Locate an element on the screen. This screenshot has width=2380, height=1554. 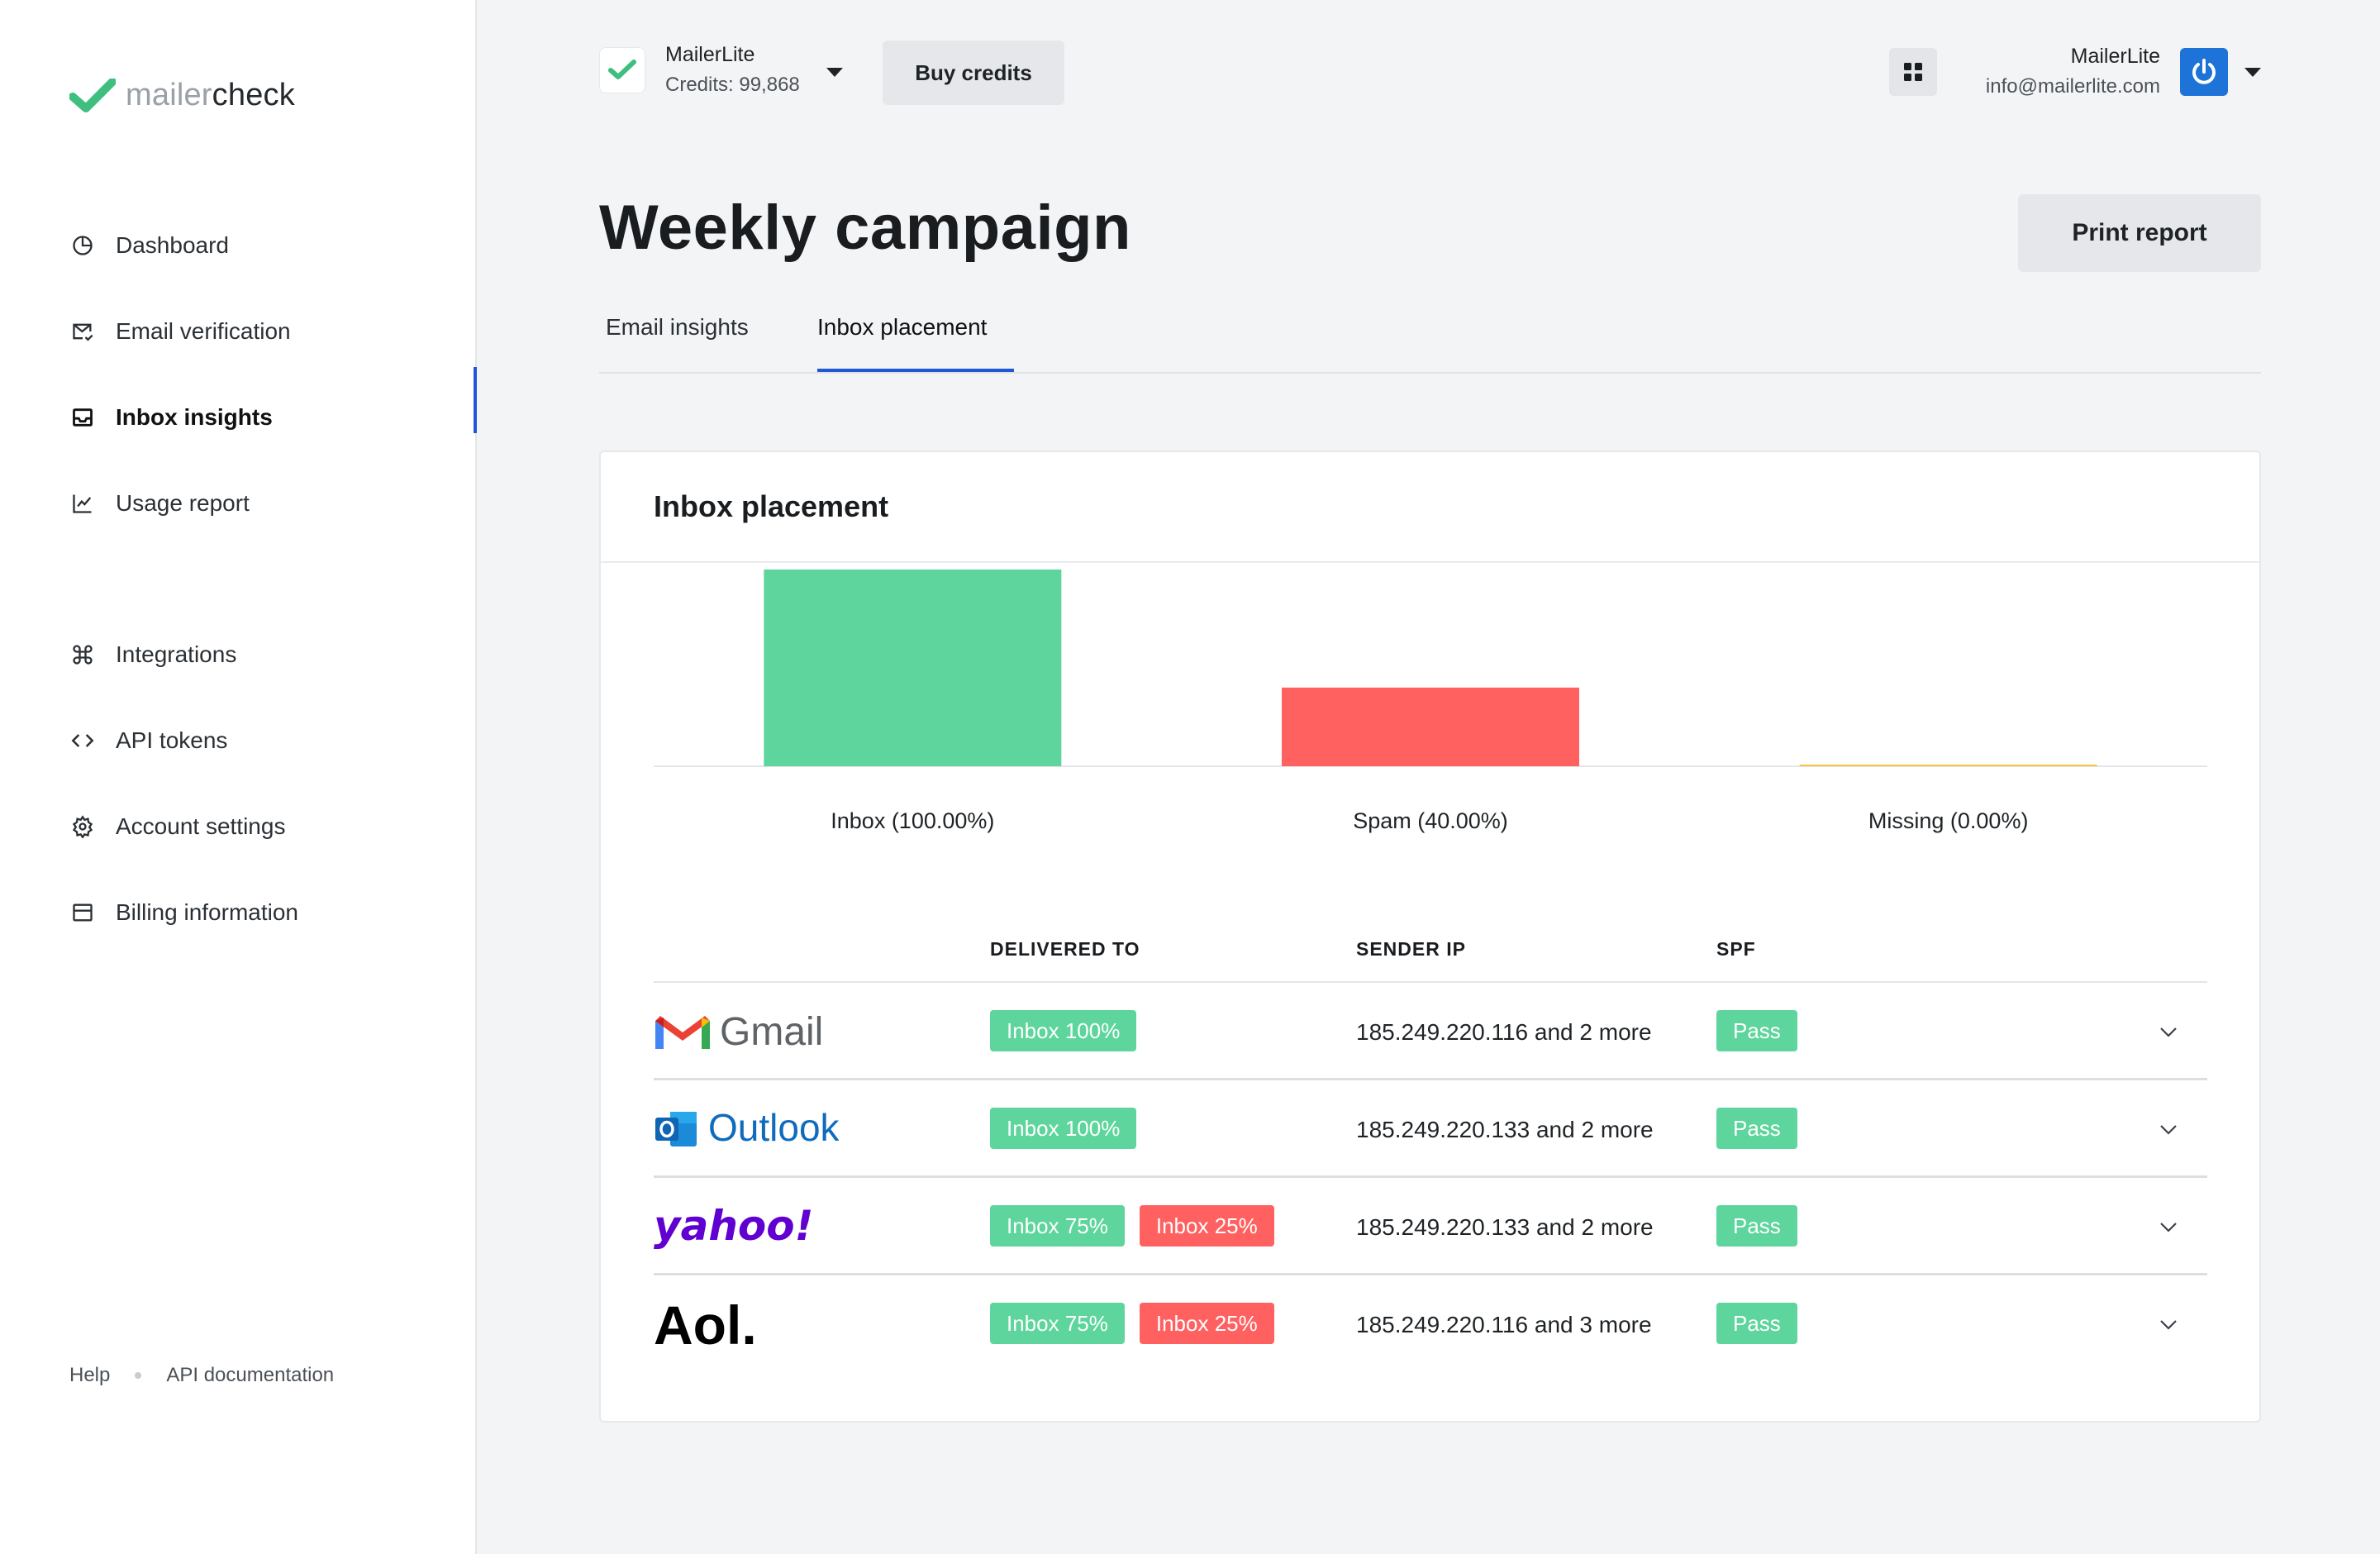
outlook-logo: Outlook is located at coordinates (746, 1129).